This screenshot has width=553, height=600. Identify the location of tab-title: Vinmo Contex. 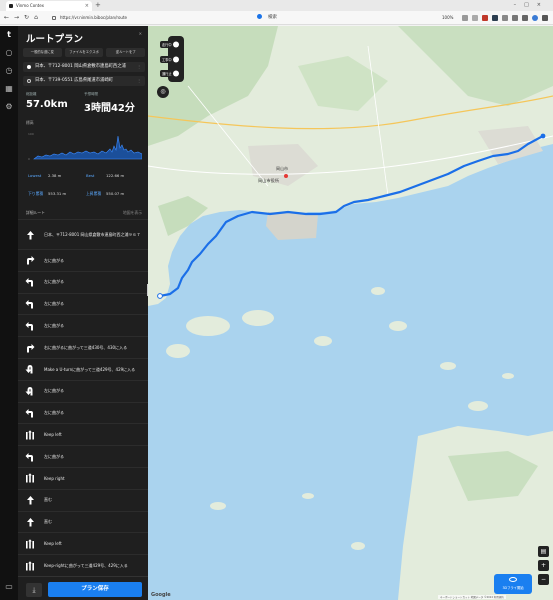
(30, 5).